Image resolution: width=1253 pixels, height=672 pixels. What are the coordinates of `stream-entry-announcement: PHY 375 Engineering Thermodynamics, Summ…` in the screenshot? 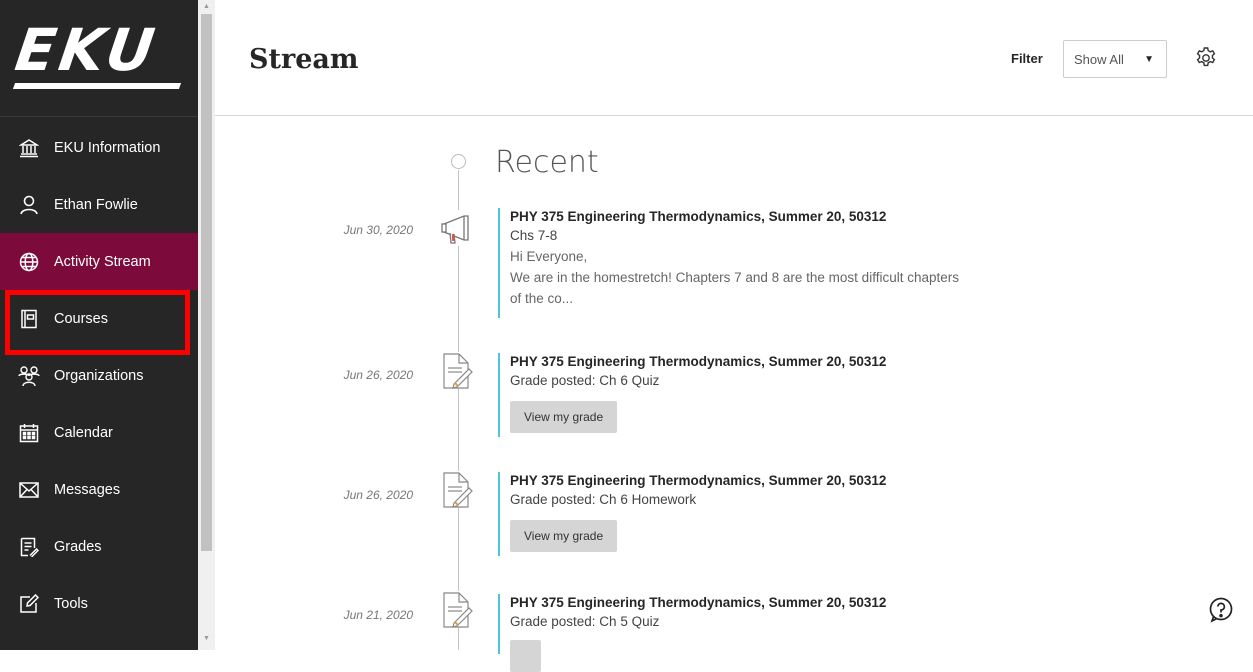 It's located at (734, 263).